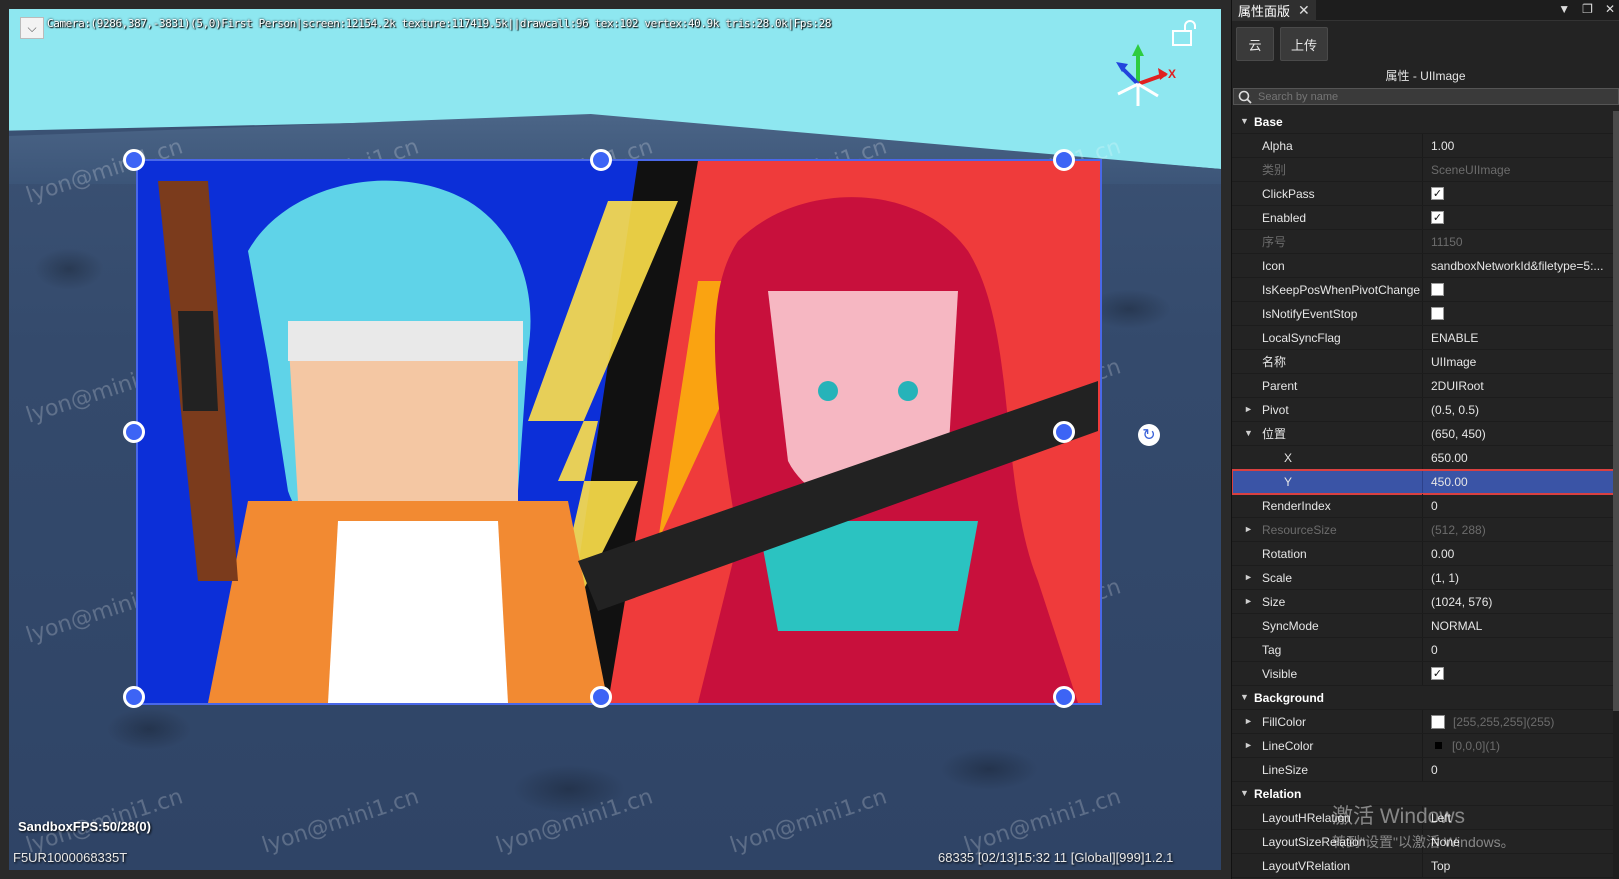  What do you see at coordinates (1520, 601) in the screenshot?
I see `size-value: (1024, 576)` at bounding box center [1520, 601].